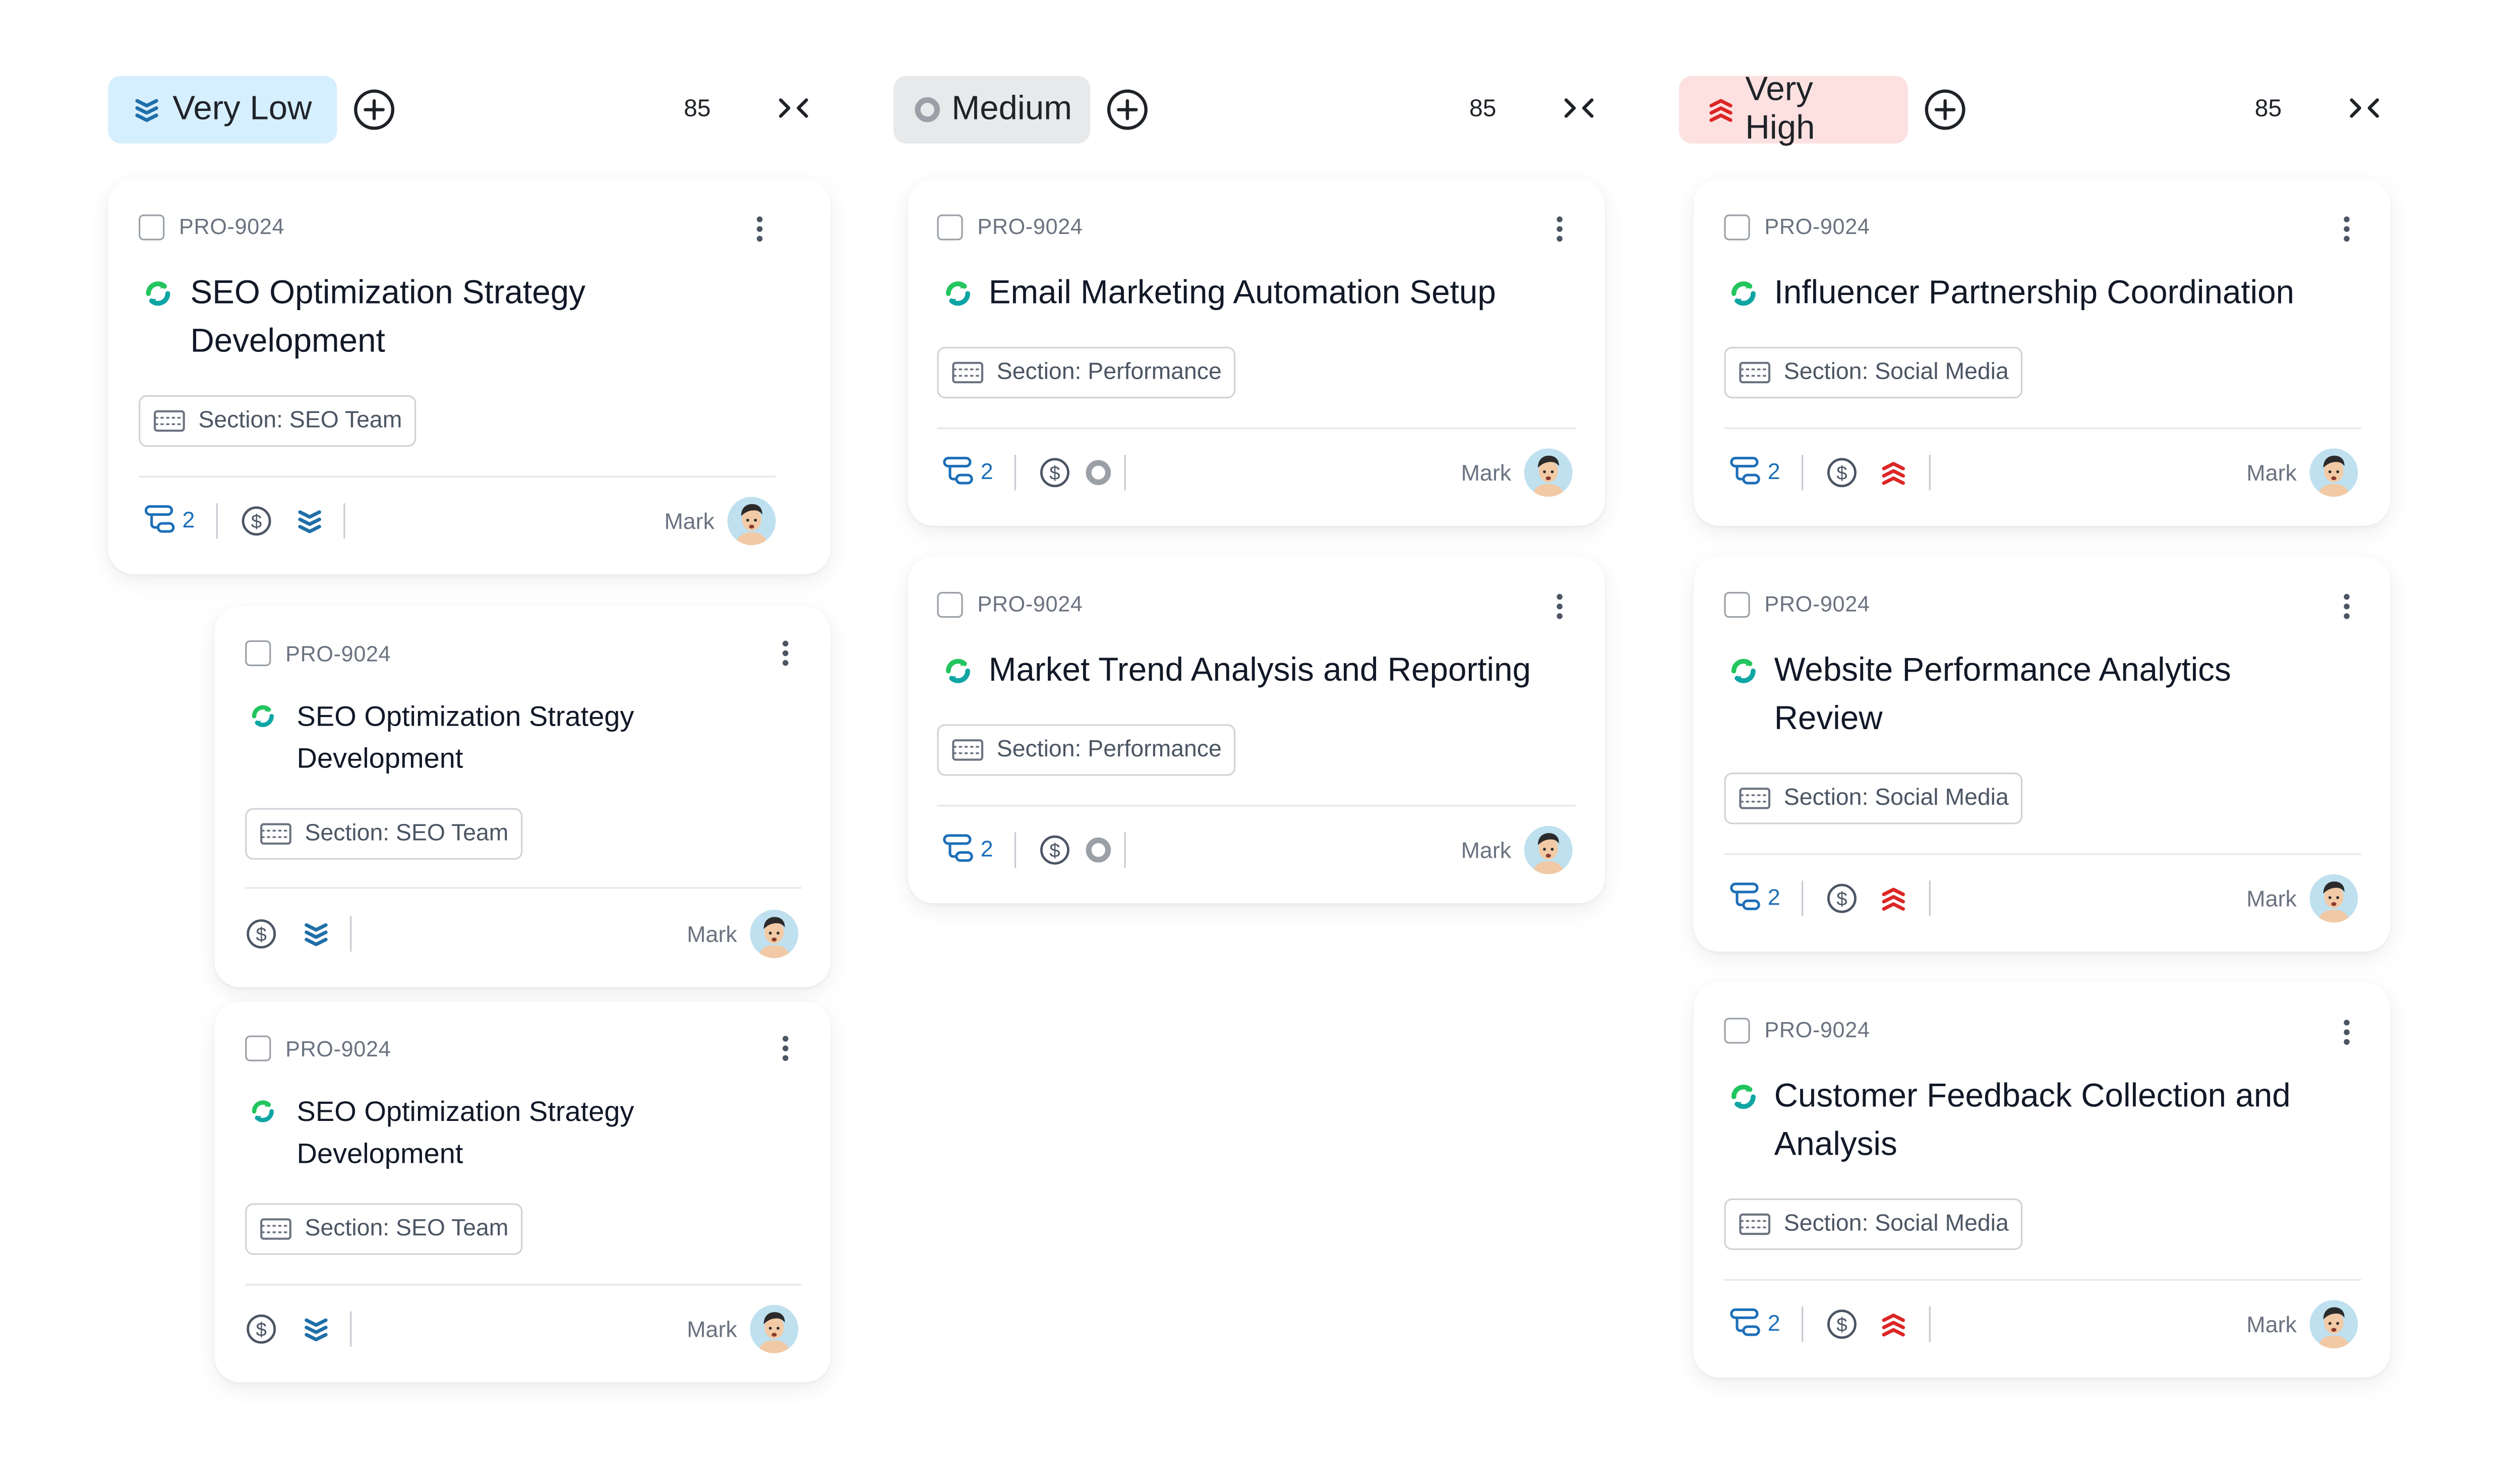 This screenshot has height=1484, width=2508. What do you see at coordinates (232, 226) in the screenshot?
I see `task-id: PRO-9024` at bounding box center [232, 226].